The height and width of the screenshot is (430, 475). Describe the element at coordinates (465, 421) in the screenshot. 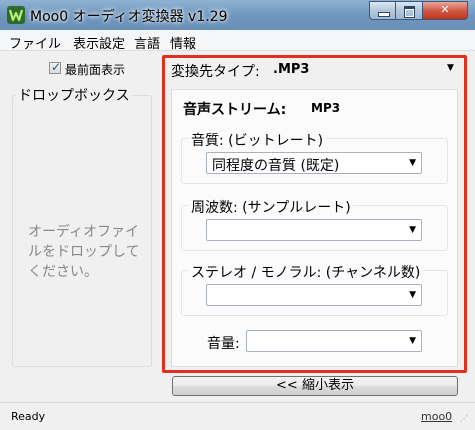

I see `resize-grip-icon: ⋰` at that location.